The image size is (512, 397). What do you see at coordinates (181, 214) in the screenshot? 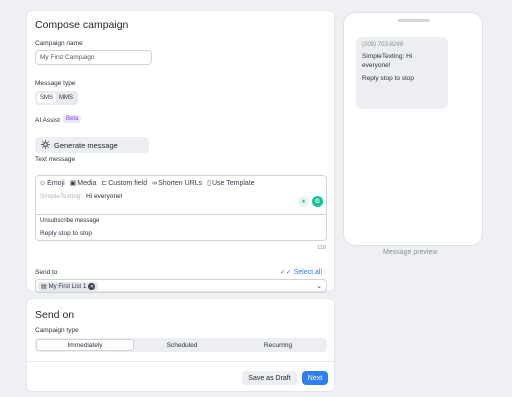
I see `message-divider` at bounding box center [181, 214].